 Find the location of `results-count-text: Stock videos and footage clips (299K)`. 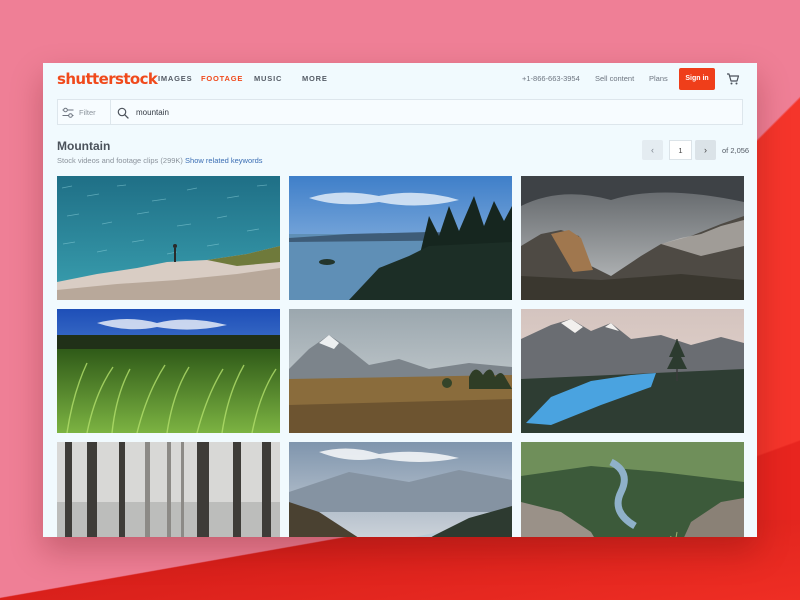

results-count-text: Stock videos and footage clips (299K) is located at coordinates (120, 160).